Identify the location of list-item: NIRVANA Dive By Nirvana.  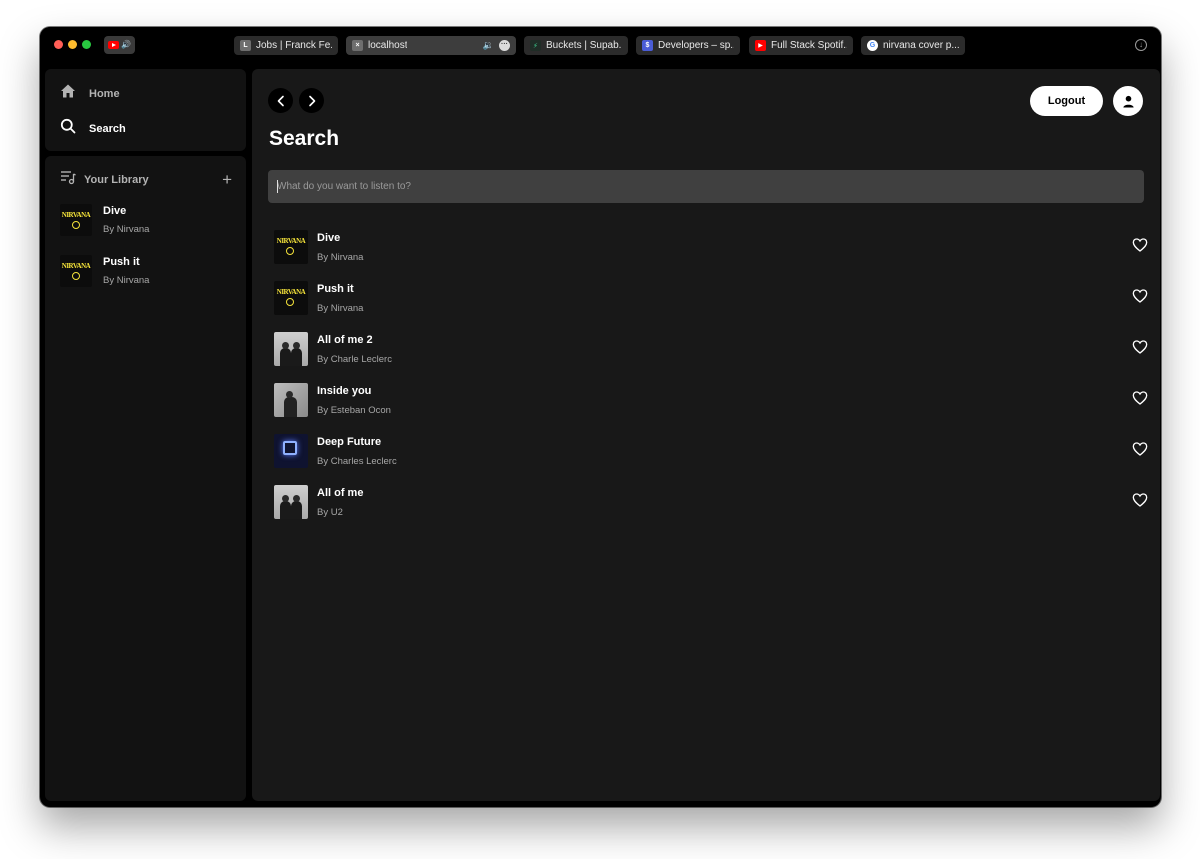
(711, 247).